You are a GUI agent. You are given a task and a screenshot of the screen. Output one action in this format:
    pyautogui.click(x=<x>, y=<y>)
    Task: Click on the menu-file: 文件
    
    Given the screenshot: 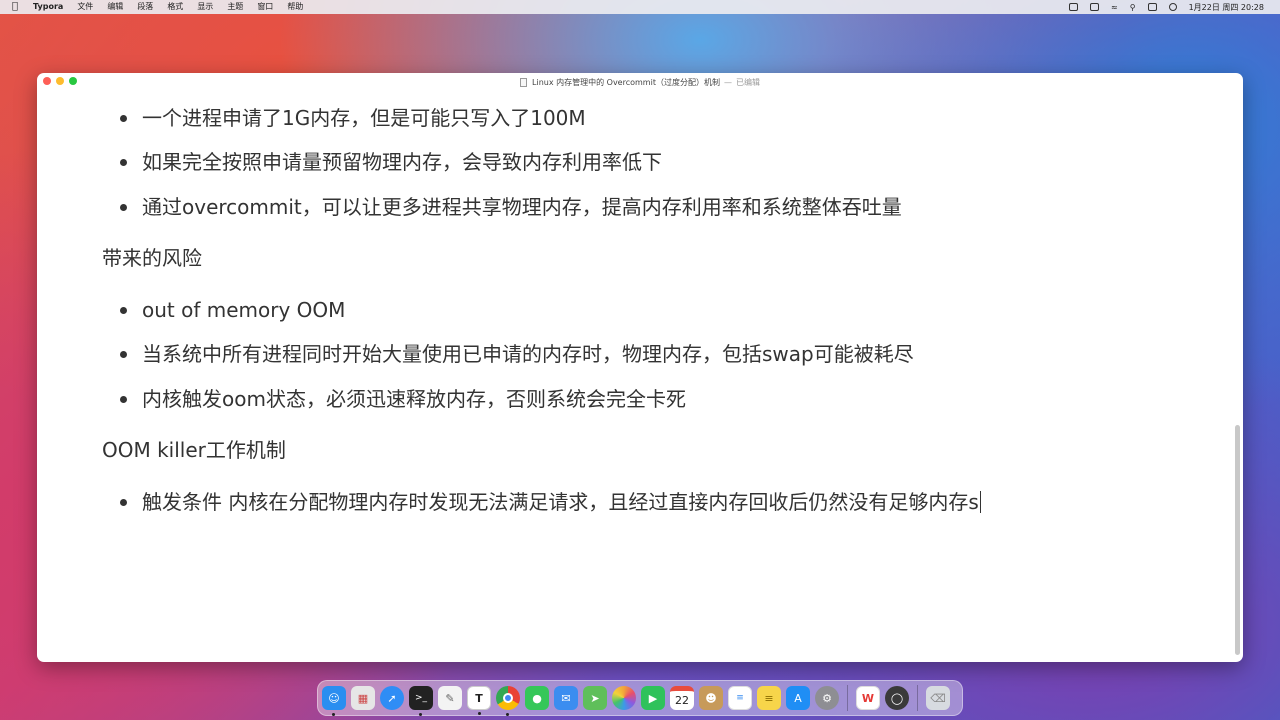 What is the action you would take?
    pyautogui.click(x=85, y=7)
    